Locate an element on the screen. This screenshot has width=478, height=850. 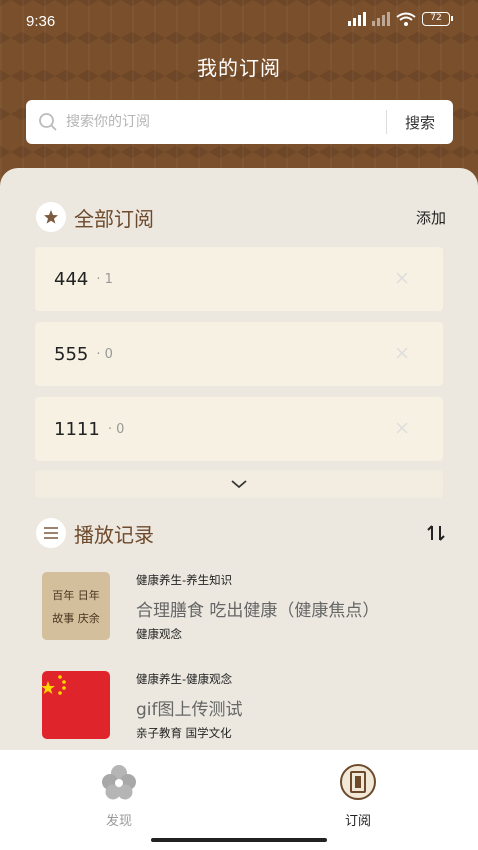
status-icons: 72 is located at coordinates (400, 19).